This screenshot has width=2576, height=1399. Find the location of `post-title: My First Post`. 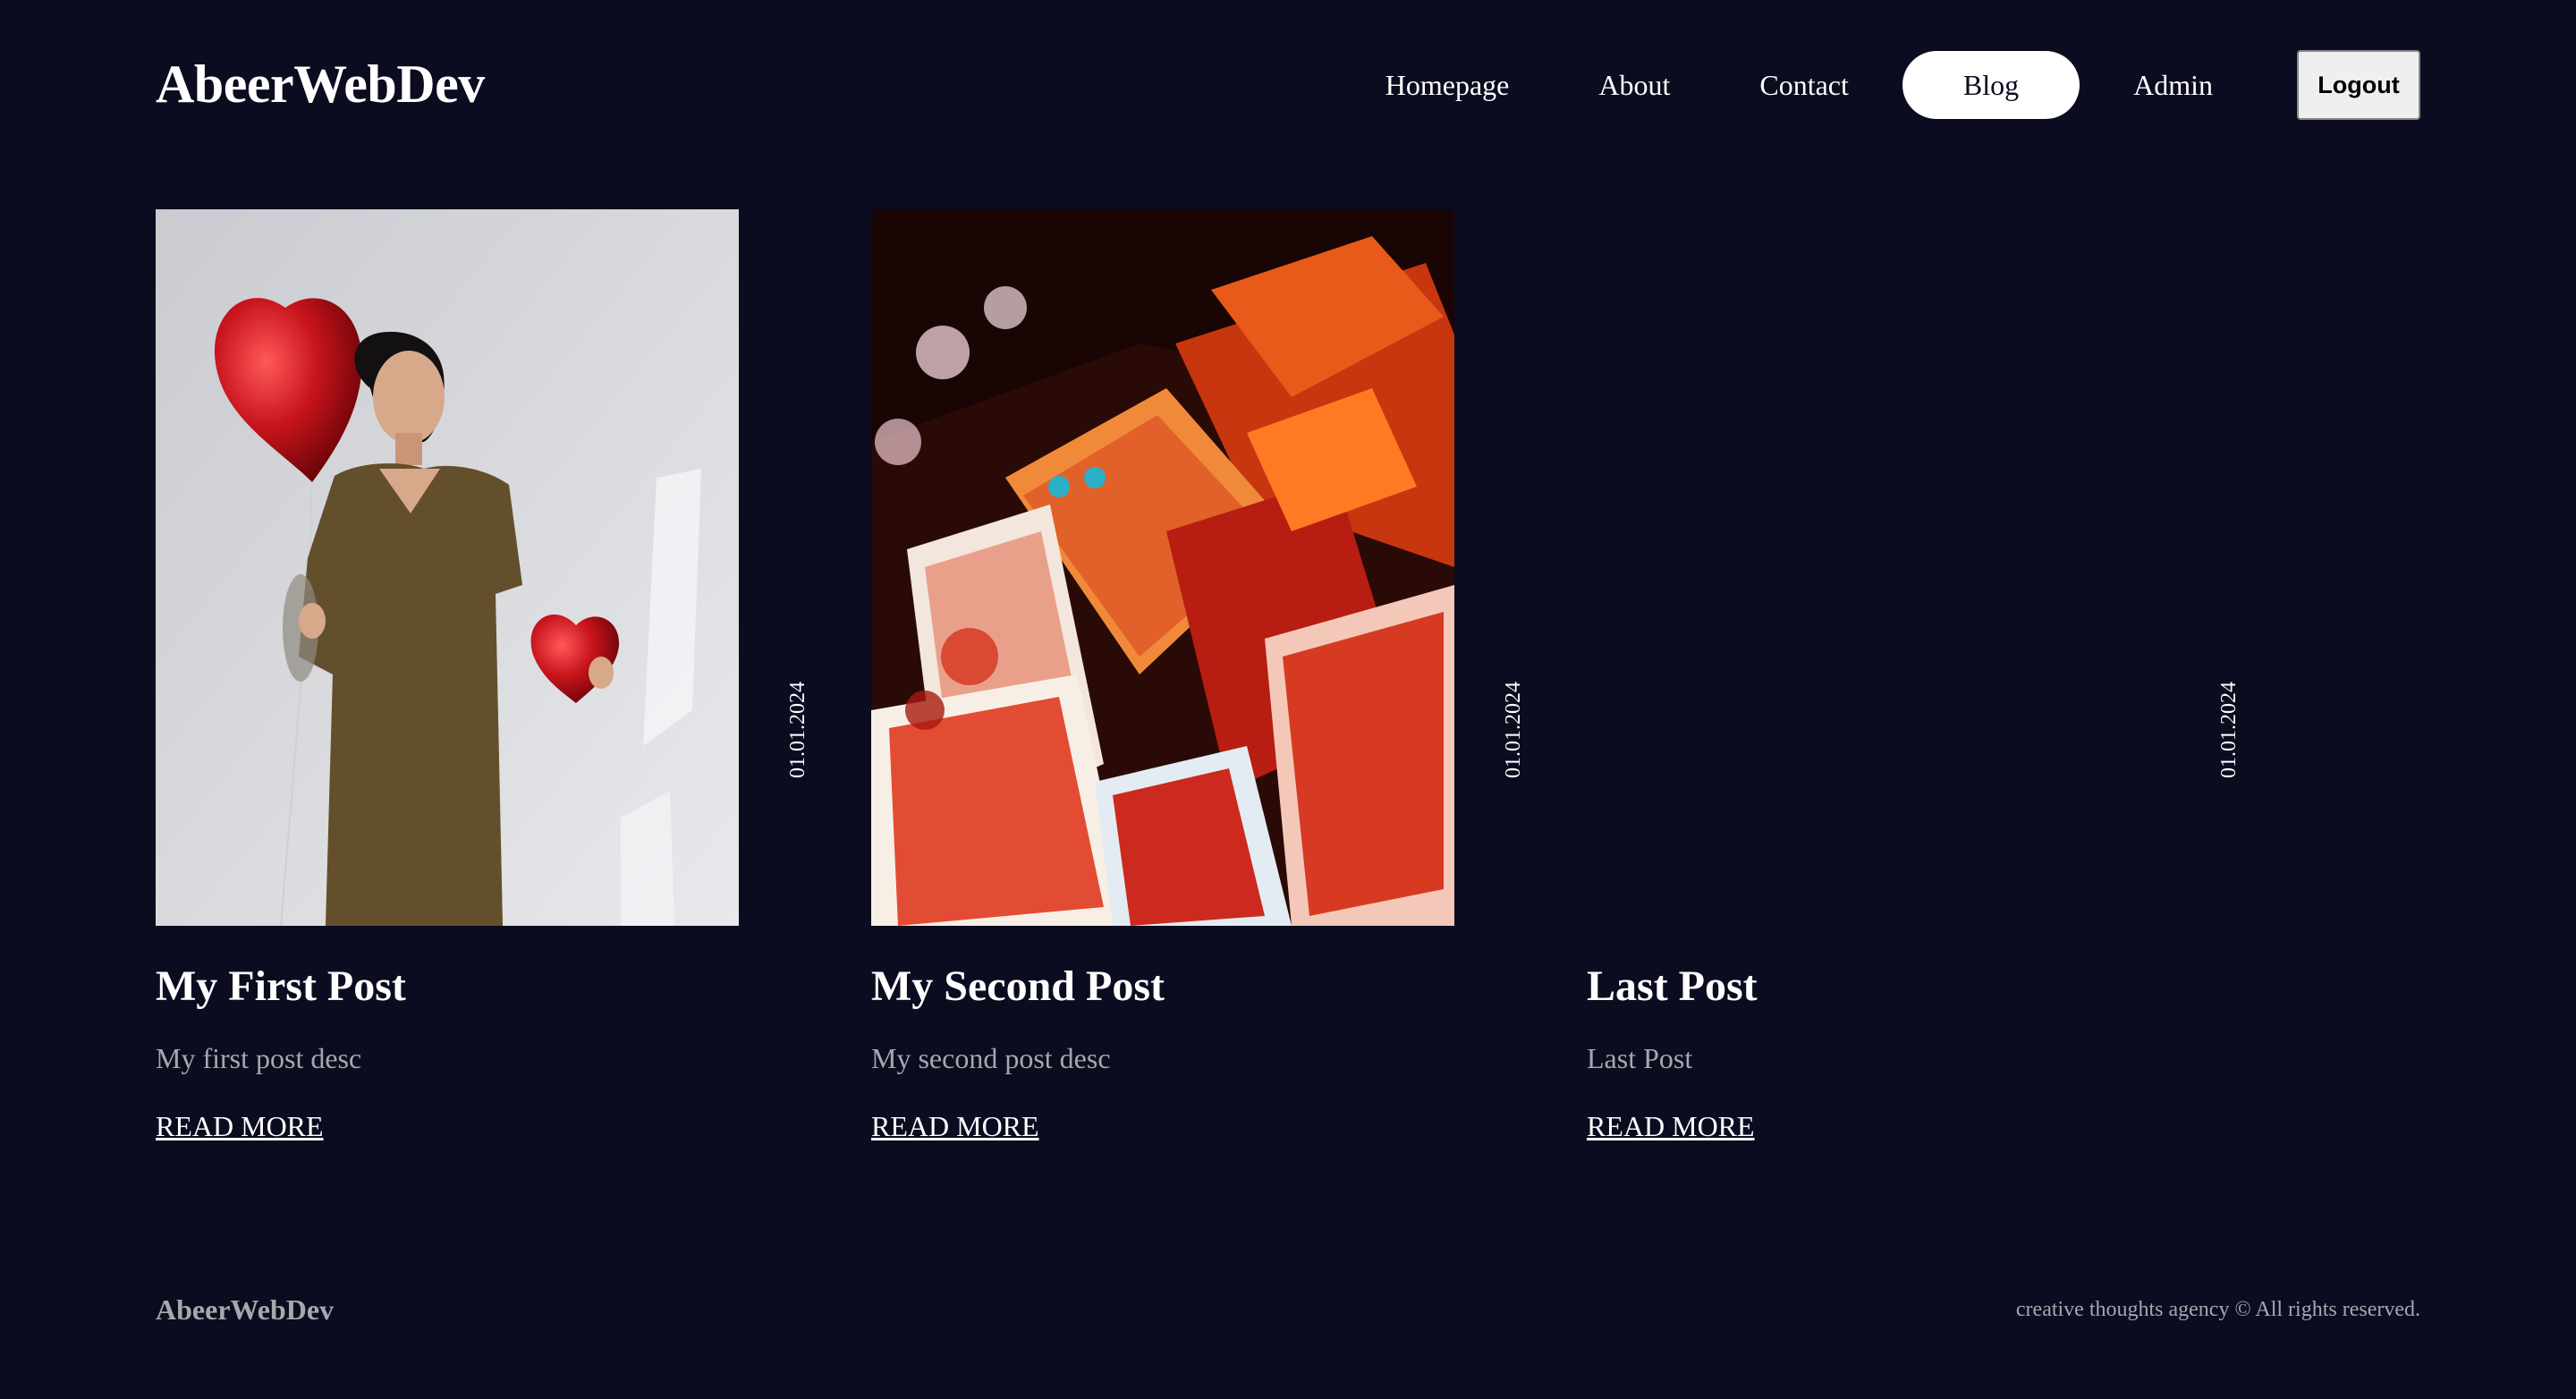

post-title: My First Post is located at coordinates (281, 986).